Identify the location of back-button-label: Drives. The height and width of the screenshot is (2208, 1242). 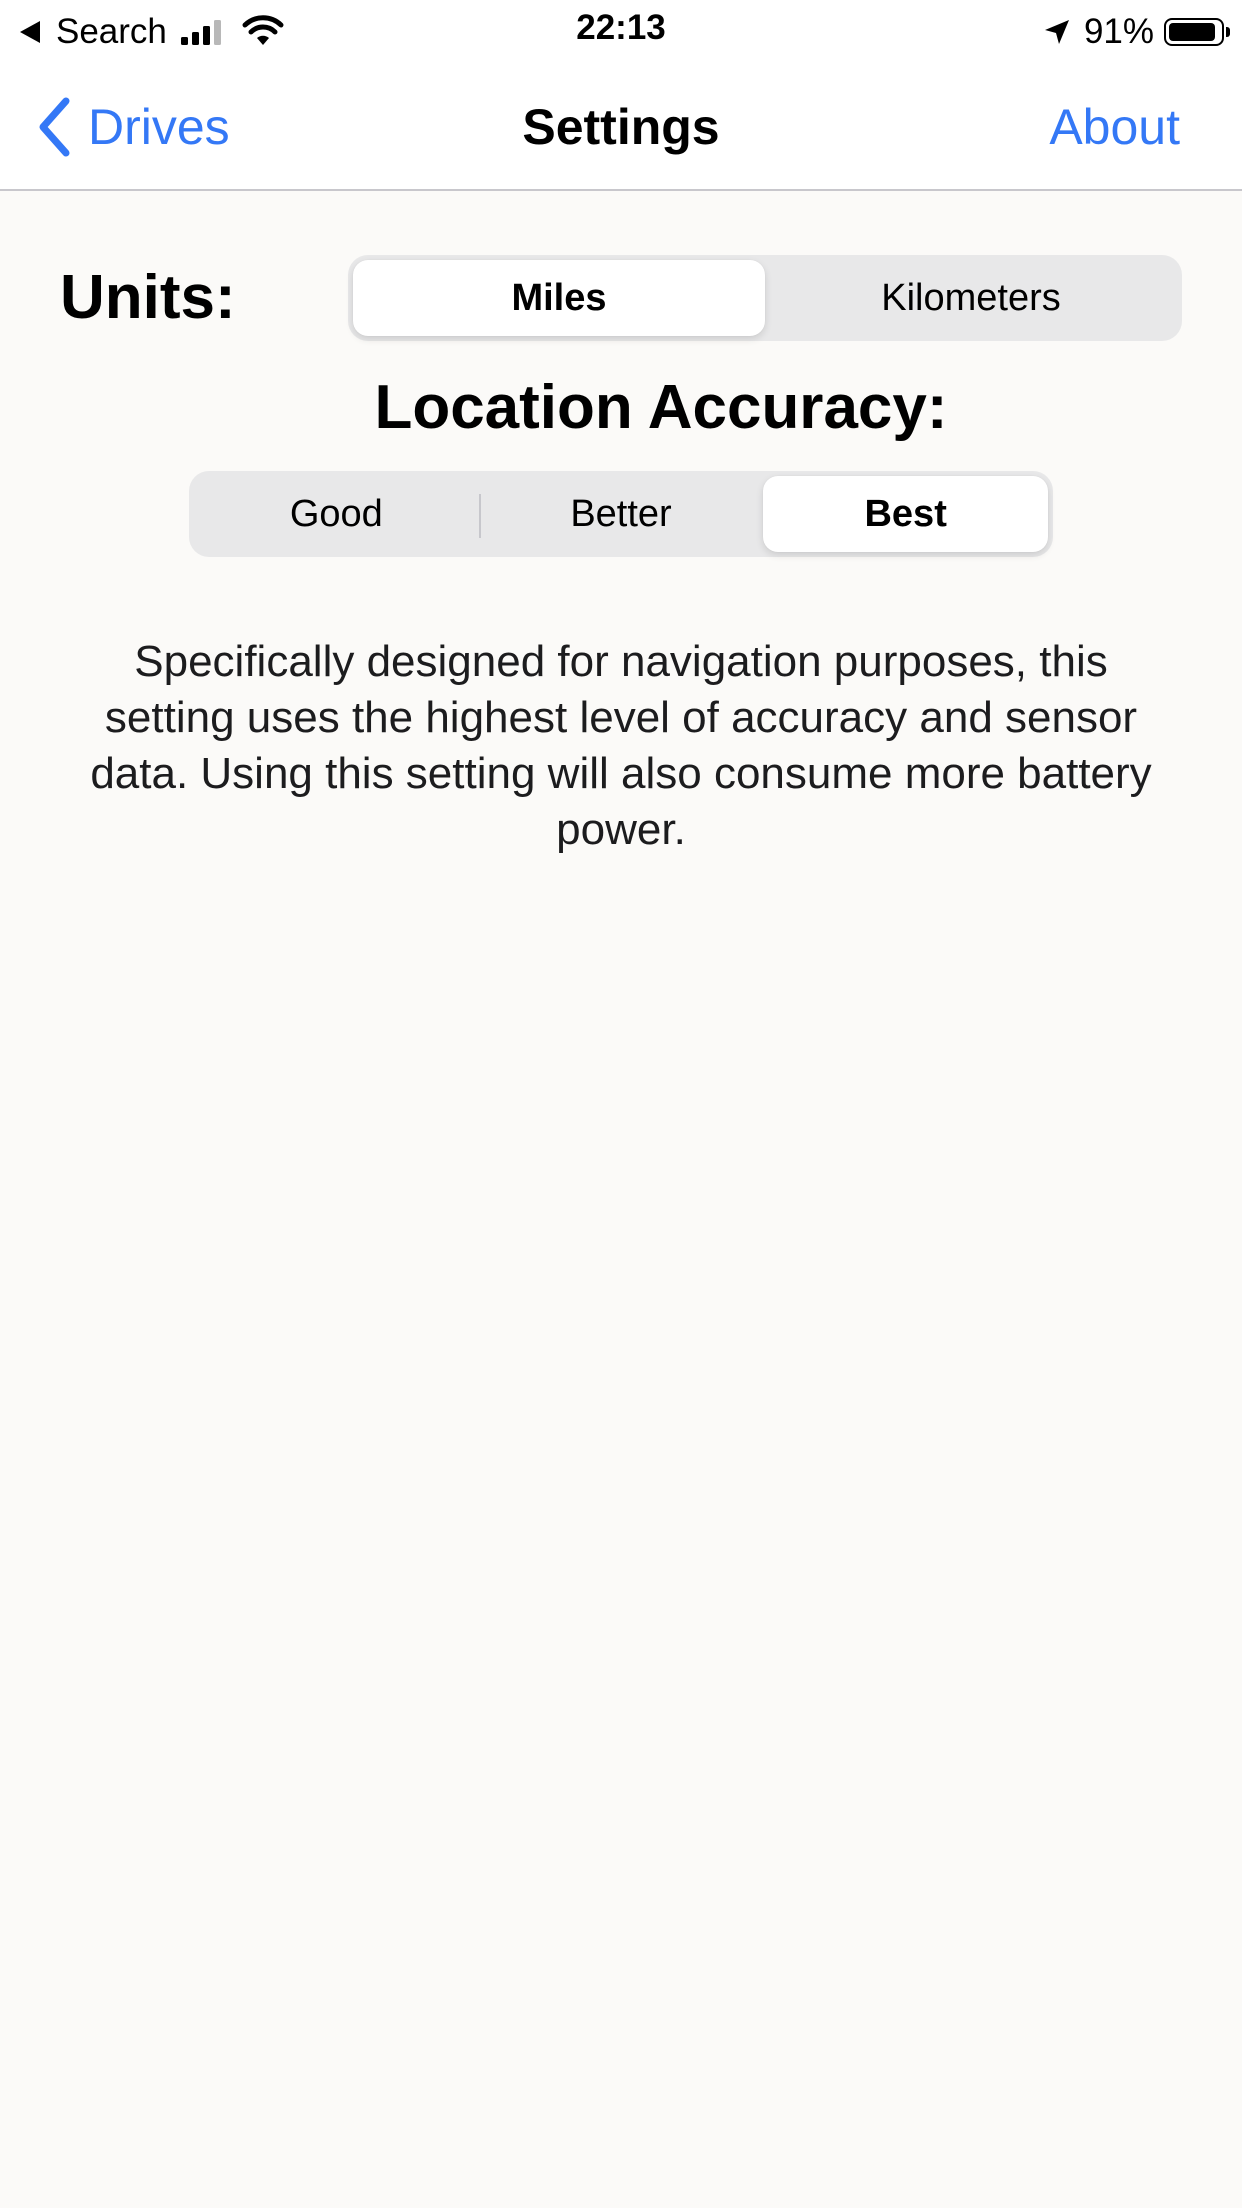
(159, 127).